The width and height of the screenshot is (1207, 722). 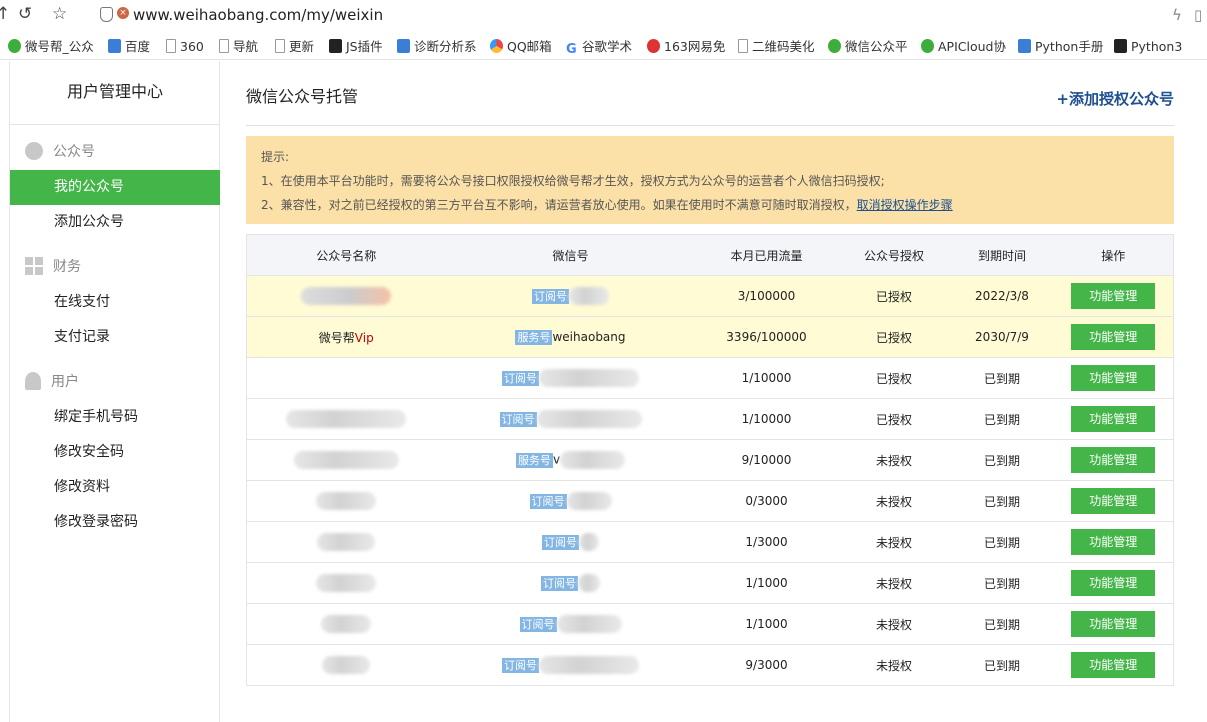 What do you see at coordinates (25, 14) in the screenshot?
I see `reload-icon: ↺` at bounding box center [25, 14].